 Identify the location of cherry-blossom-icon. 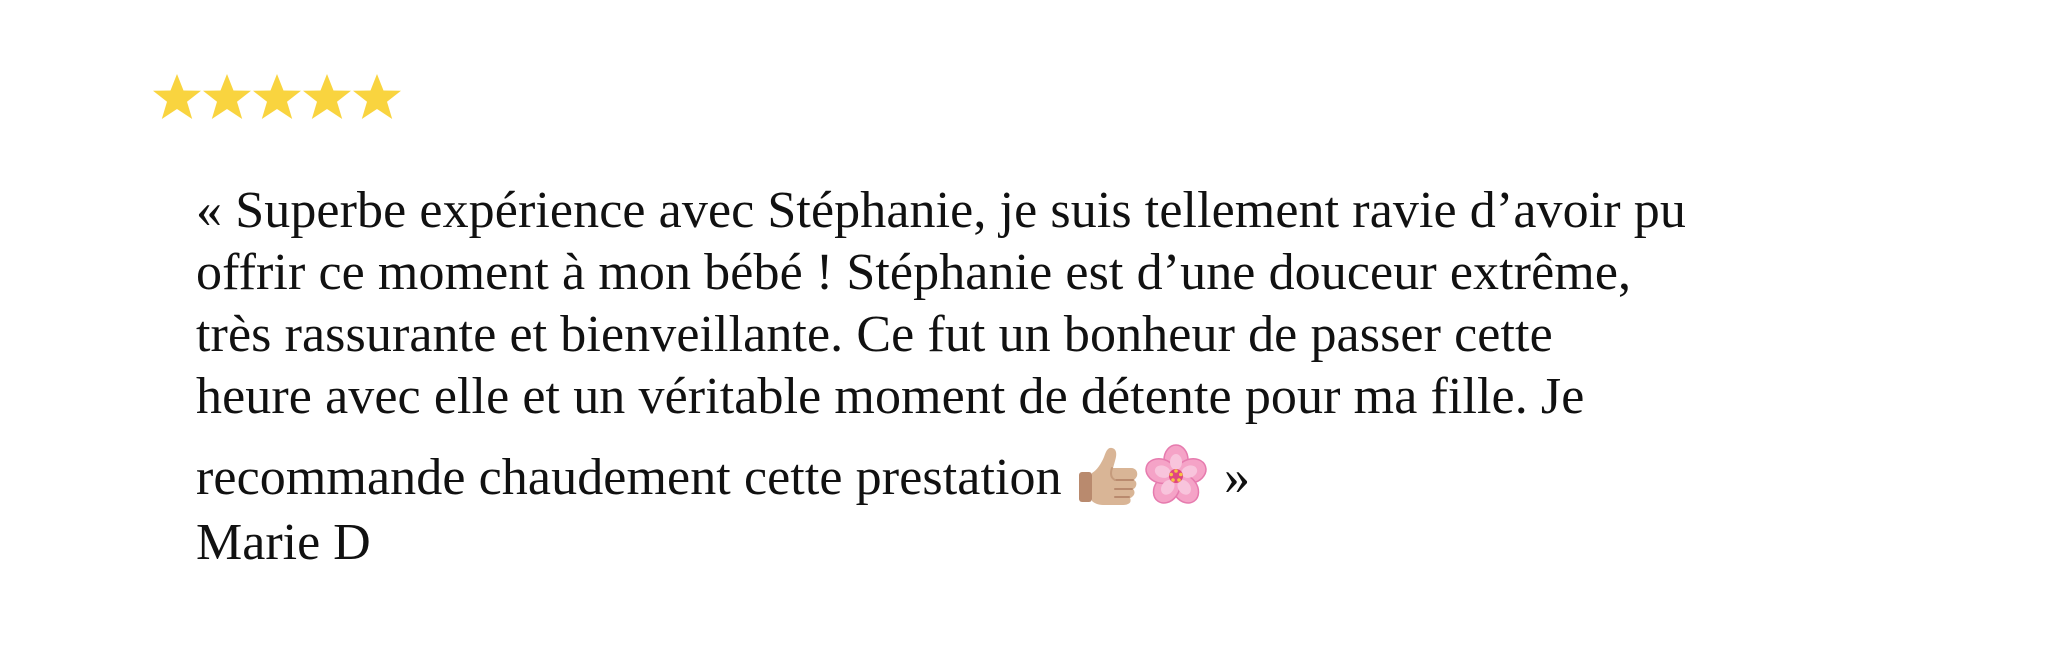
(1176, 475).